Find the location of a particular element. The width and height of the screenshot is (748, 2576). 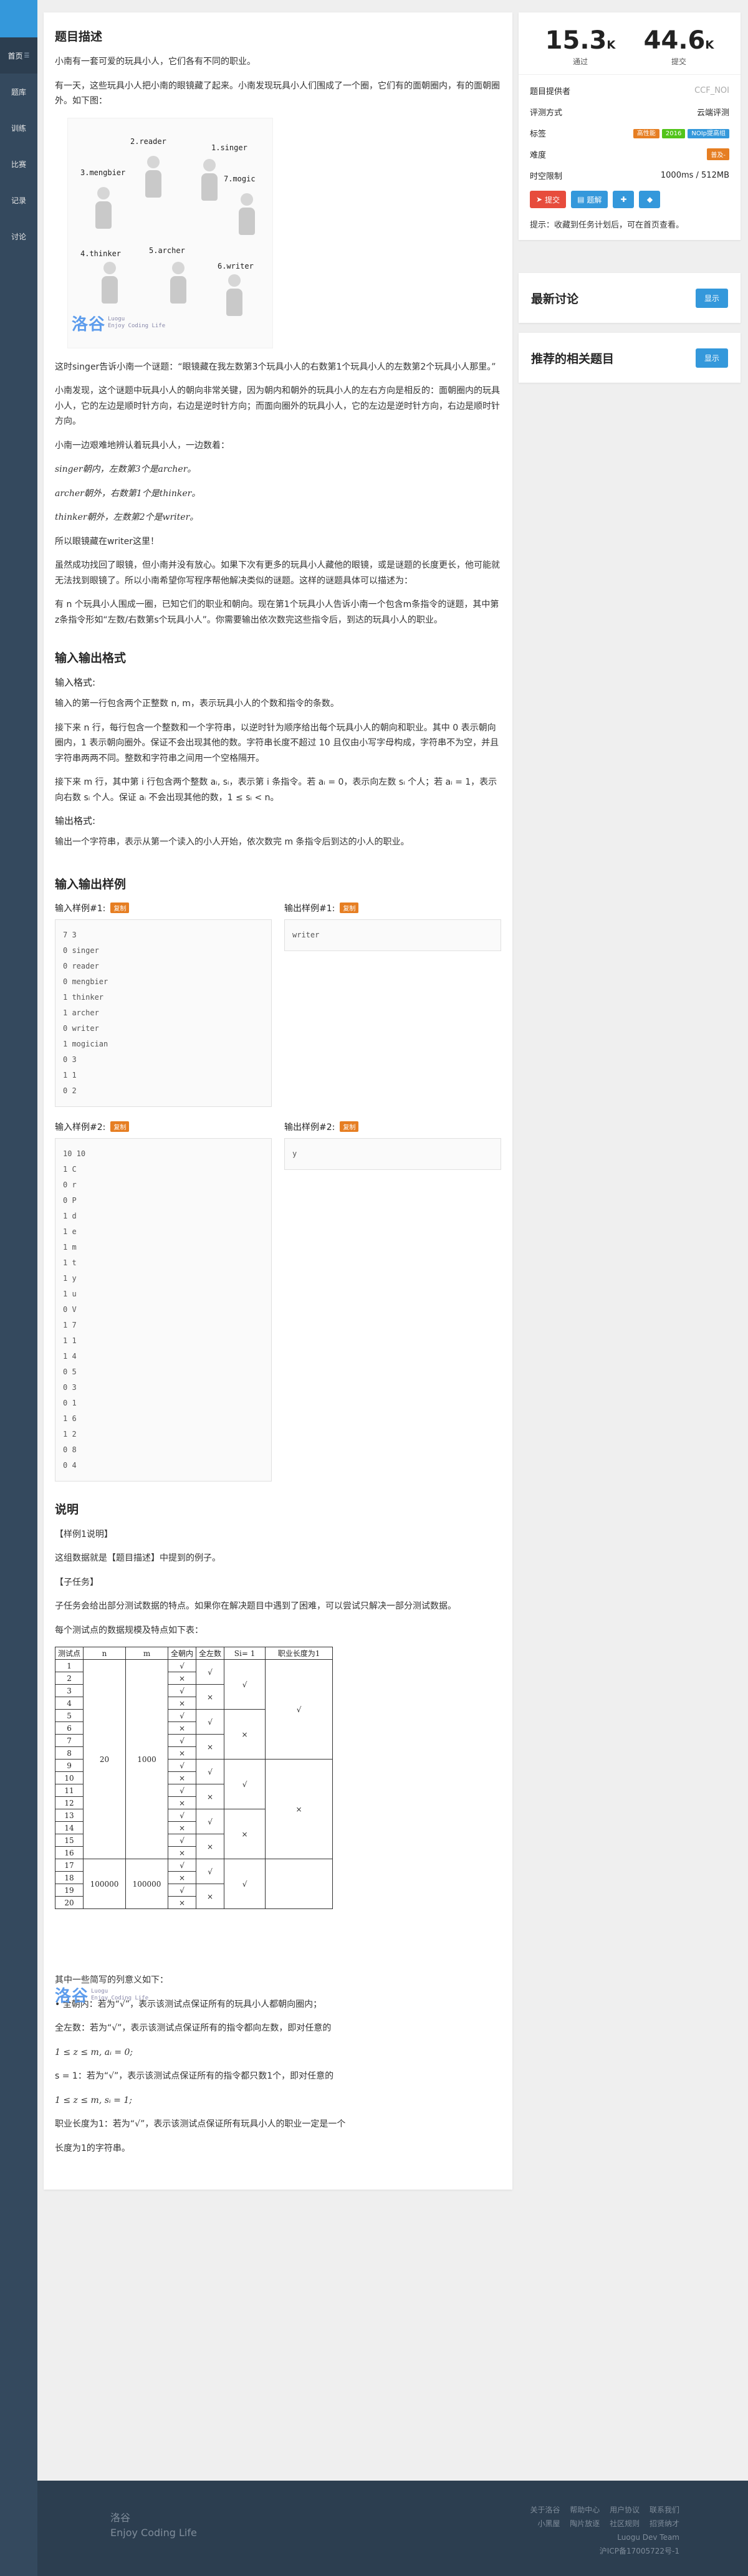

note-paragraph: 全左数：若为“√”，表示该测试点保证所有的指令都向左数，即对任意的 is located at coordinates (193, 2028).